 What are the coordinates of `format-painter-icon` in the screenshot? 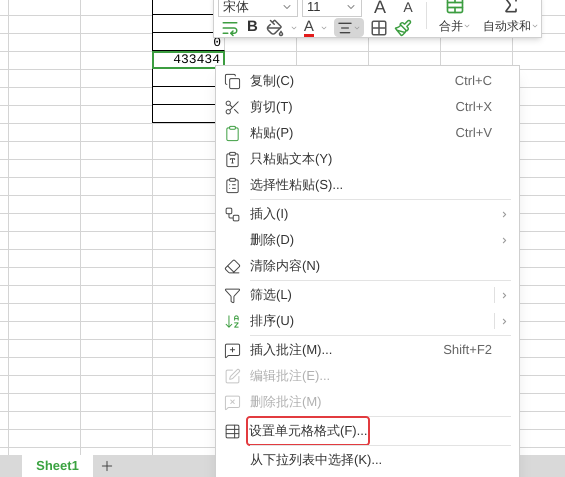 It's located at (403, 27).